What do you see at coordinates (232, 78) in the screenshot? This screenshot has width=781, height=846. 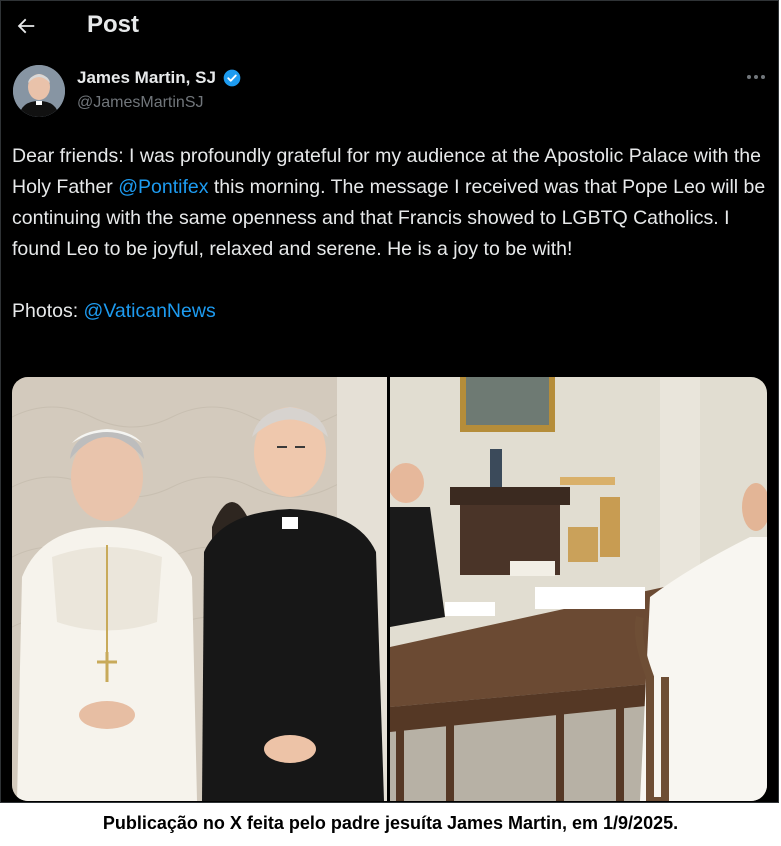 I see `verified-badge-icon` at bounding box center [232, 78].